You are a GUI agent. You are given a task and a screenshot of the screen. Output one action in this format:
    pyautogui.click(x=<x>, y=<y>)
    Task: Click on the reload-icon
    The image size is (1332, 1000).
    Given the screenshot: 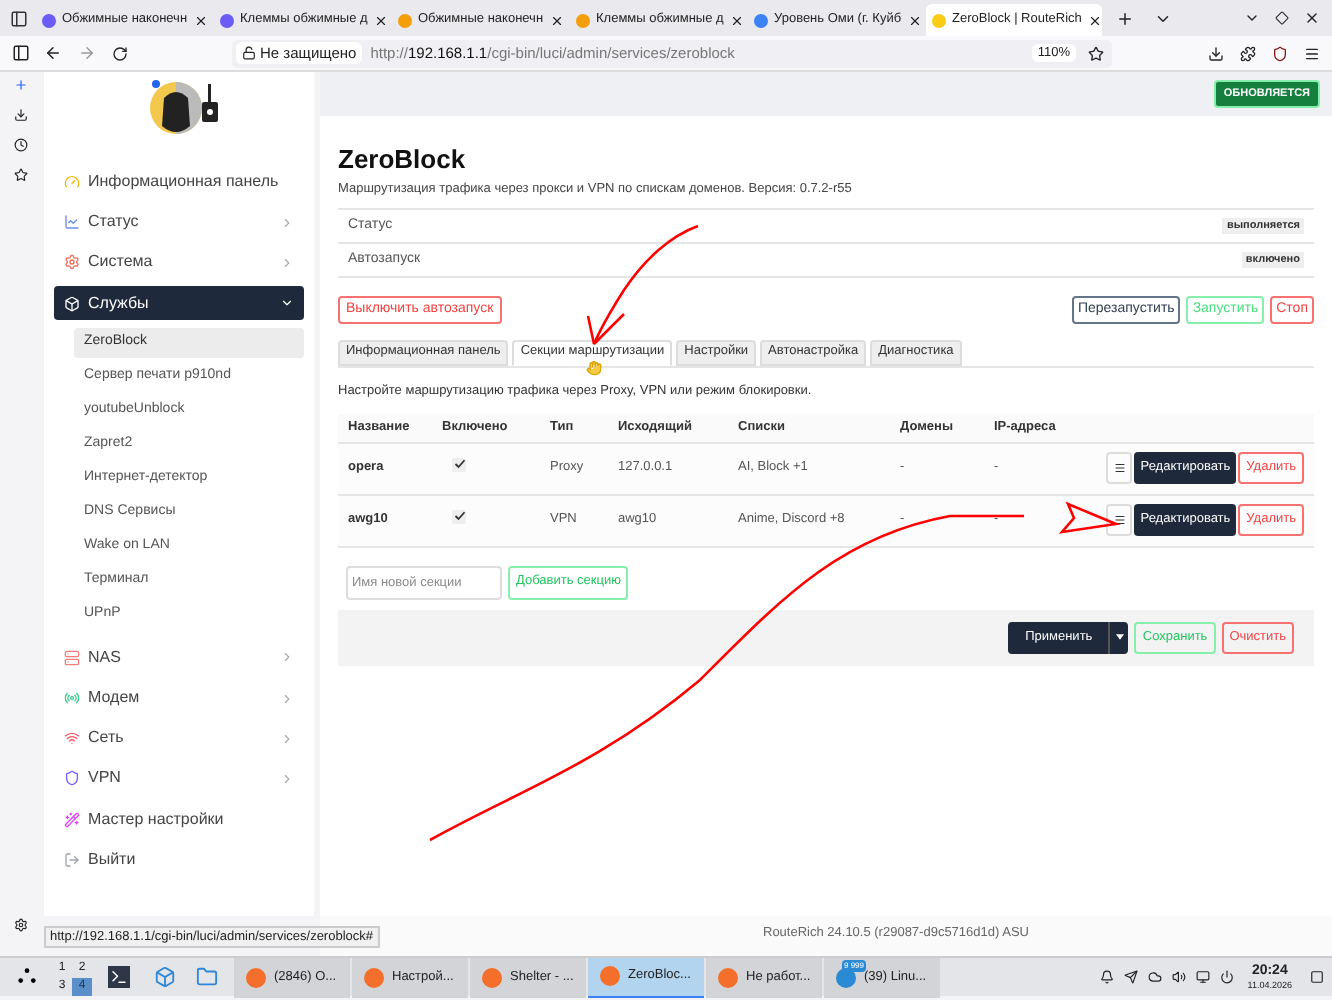 What is the action you would take?
    pyautogui.click(x=120, y=53)
    